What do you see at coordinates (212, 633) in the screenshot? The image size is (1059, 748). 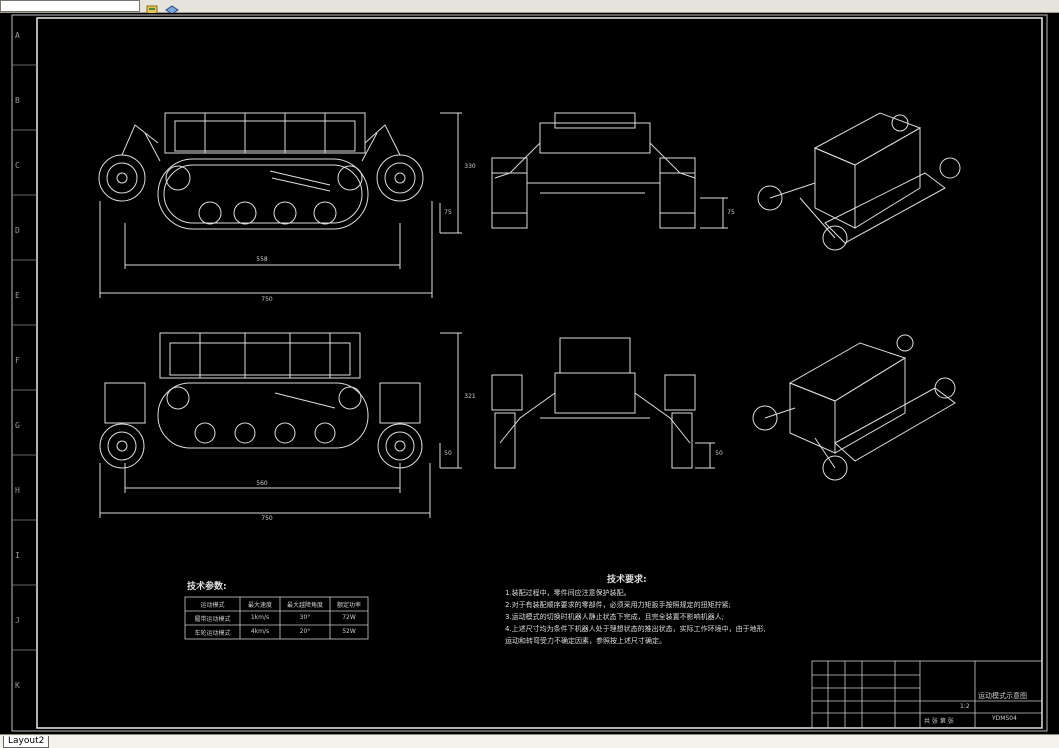 I see `params-cell: 车轮运动模式` at bounding box center [212, 633].